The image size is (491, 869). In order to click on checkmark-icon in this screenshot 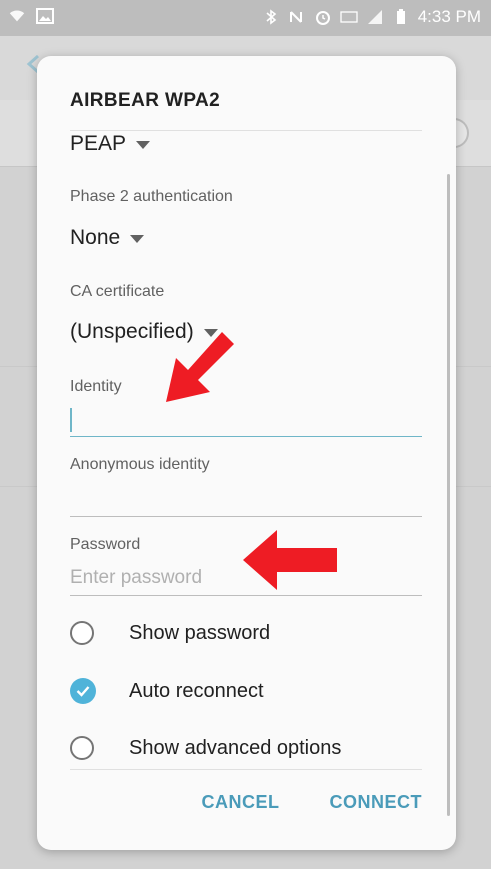, I will do `click(83, 691)`.